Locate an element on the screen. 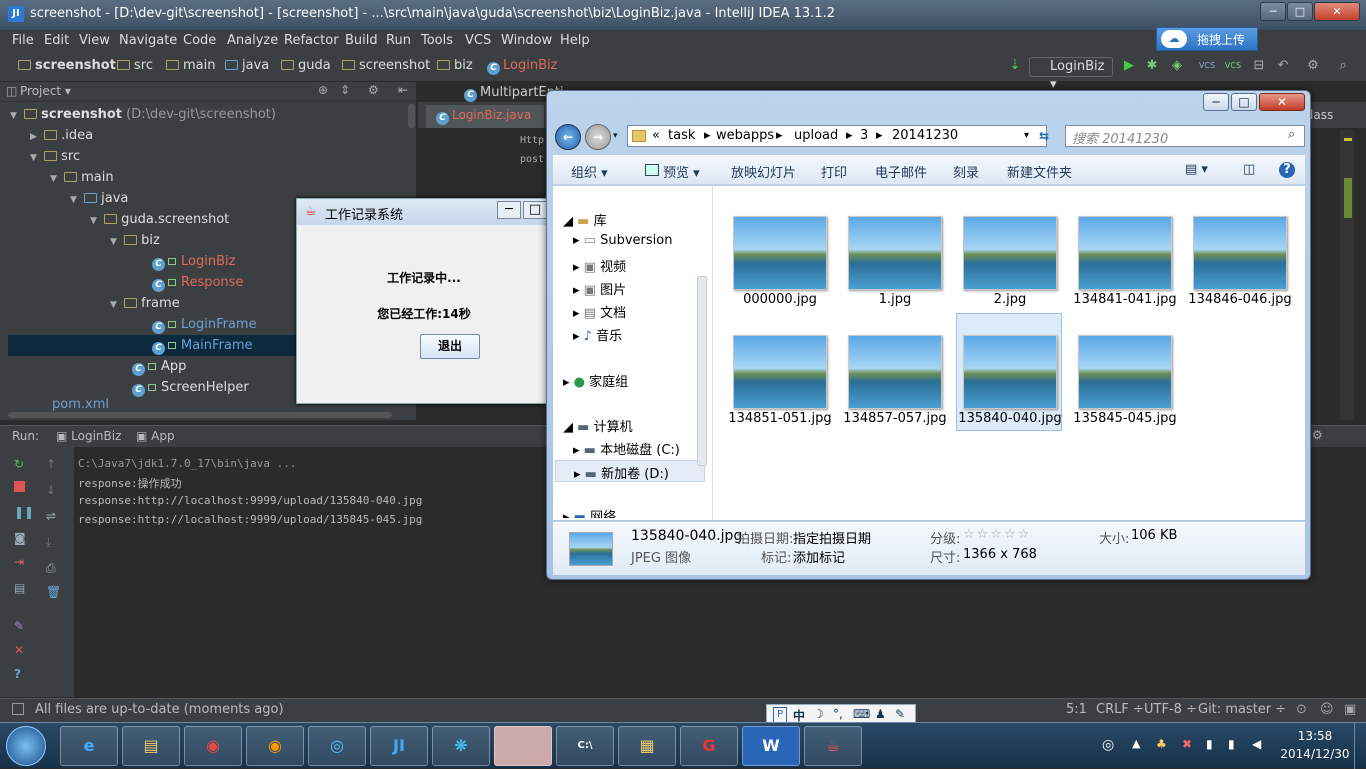  nav-item-drive-d: ▸ ▬ 新加卷 (D:) is located at coordinates (630, 471).